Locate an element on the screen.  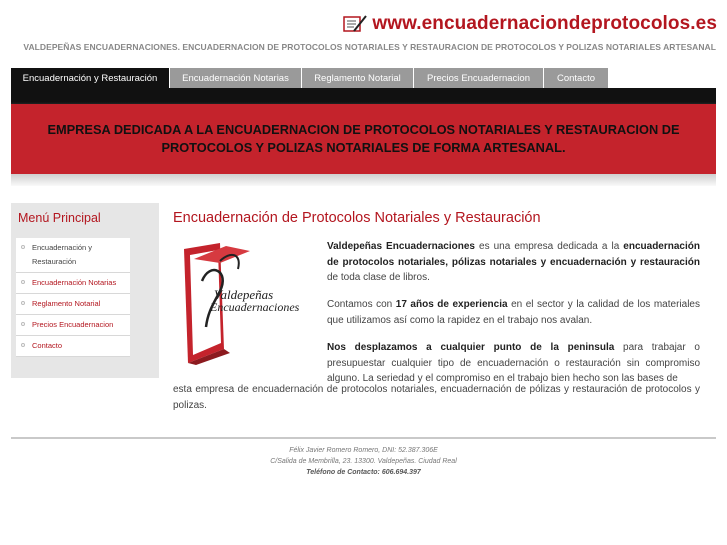
tab-reglamento-notarial: Reglamento Notarial is located at coordinates (358, 78).